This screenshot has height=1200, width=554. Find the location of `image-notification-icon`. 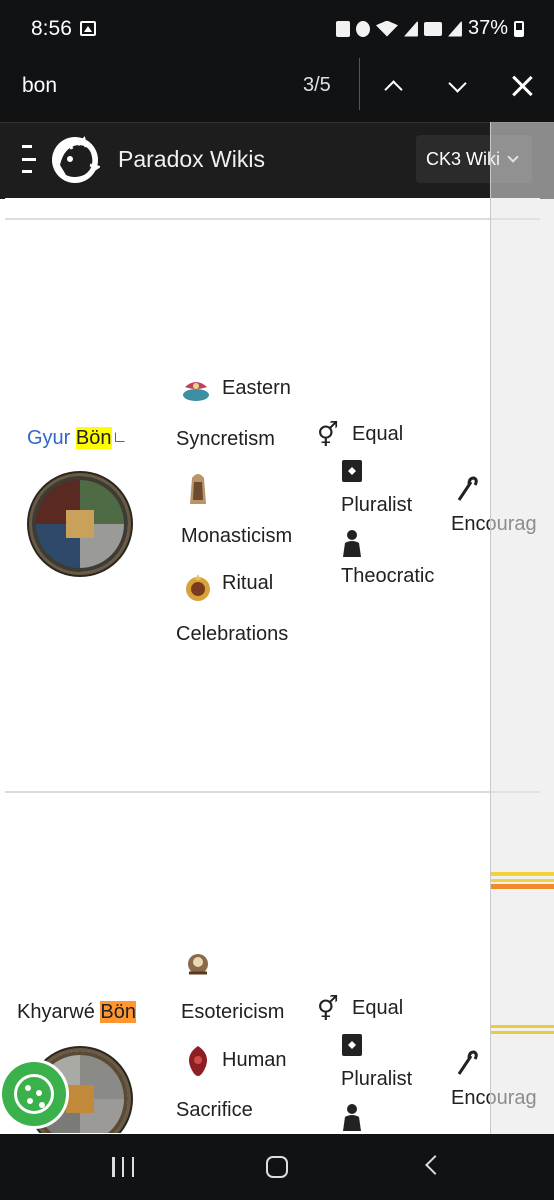

image-notification-icon is located at coordinates (88, 28).